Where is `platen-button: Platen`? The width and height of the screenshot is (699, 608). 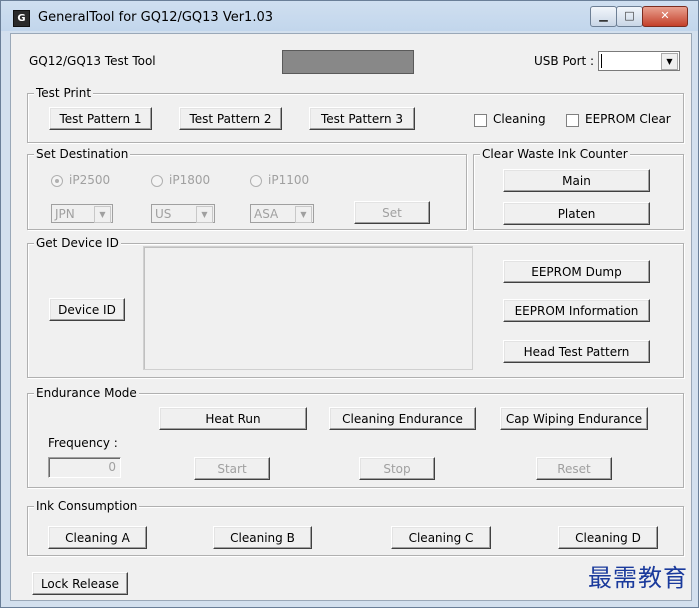 platen-button: Platen is located at coordinates (576, 213).